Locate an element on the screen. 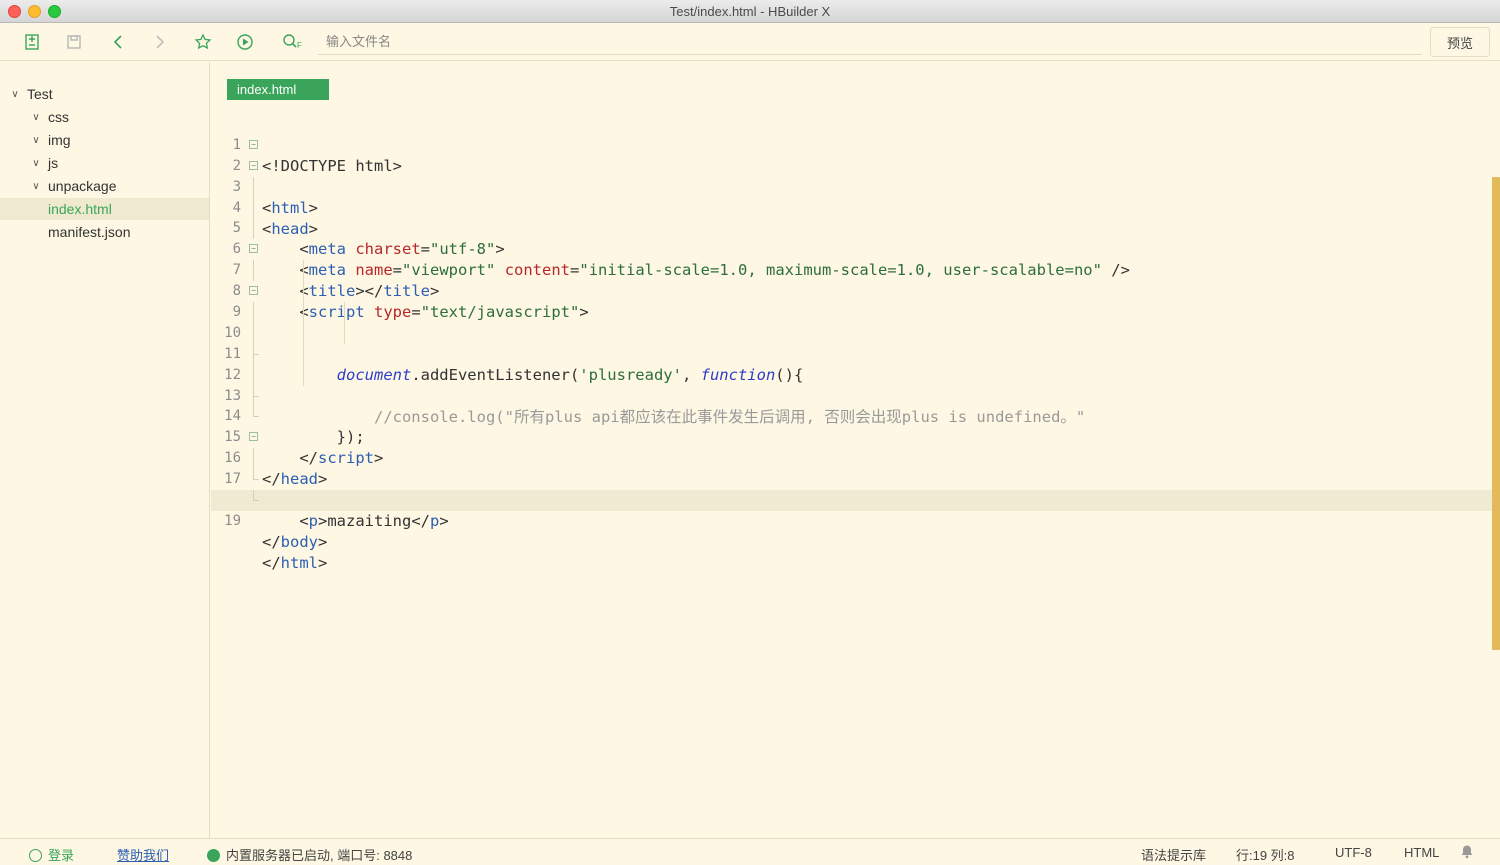 This screenshot has width=1500, height=865. tree-item-unpackage: ∨ unpackage is located at coordinates (104, 186).